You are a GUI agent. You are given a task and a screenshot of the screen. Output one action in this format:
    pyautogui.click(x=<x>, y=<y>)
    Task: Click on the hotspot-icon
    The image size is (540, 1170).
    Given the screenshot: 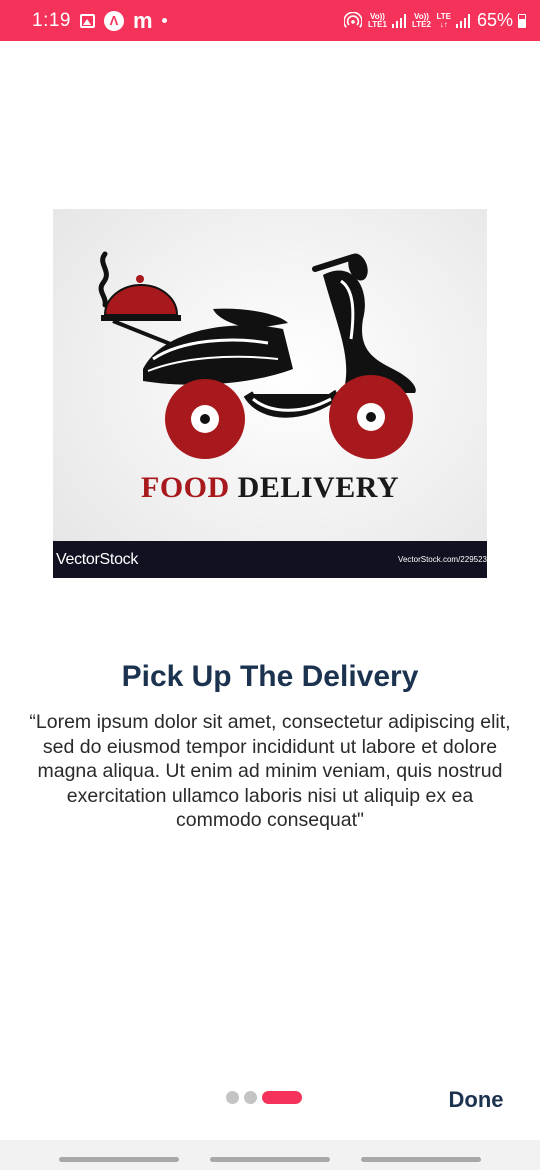 What is the action you would take?
    pyautogui.click(x=353, y=20)
    